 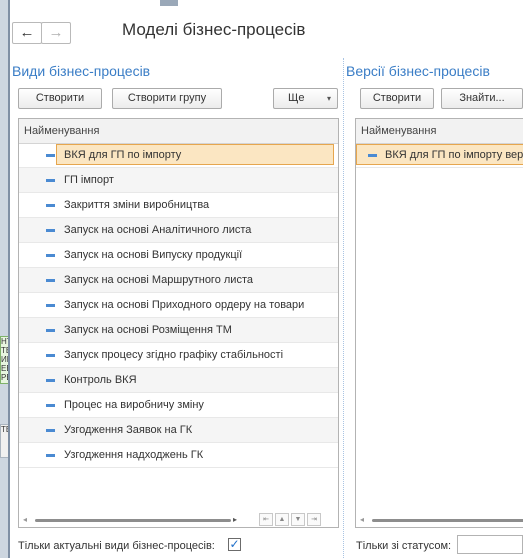 What do you see at coordinates (128, 430) in the screenshot?
I see `list-item-label: Узгодження Заявок на ГК` at bounding box center [128, 430].